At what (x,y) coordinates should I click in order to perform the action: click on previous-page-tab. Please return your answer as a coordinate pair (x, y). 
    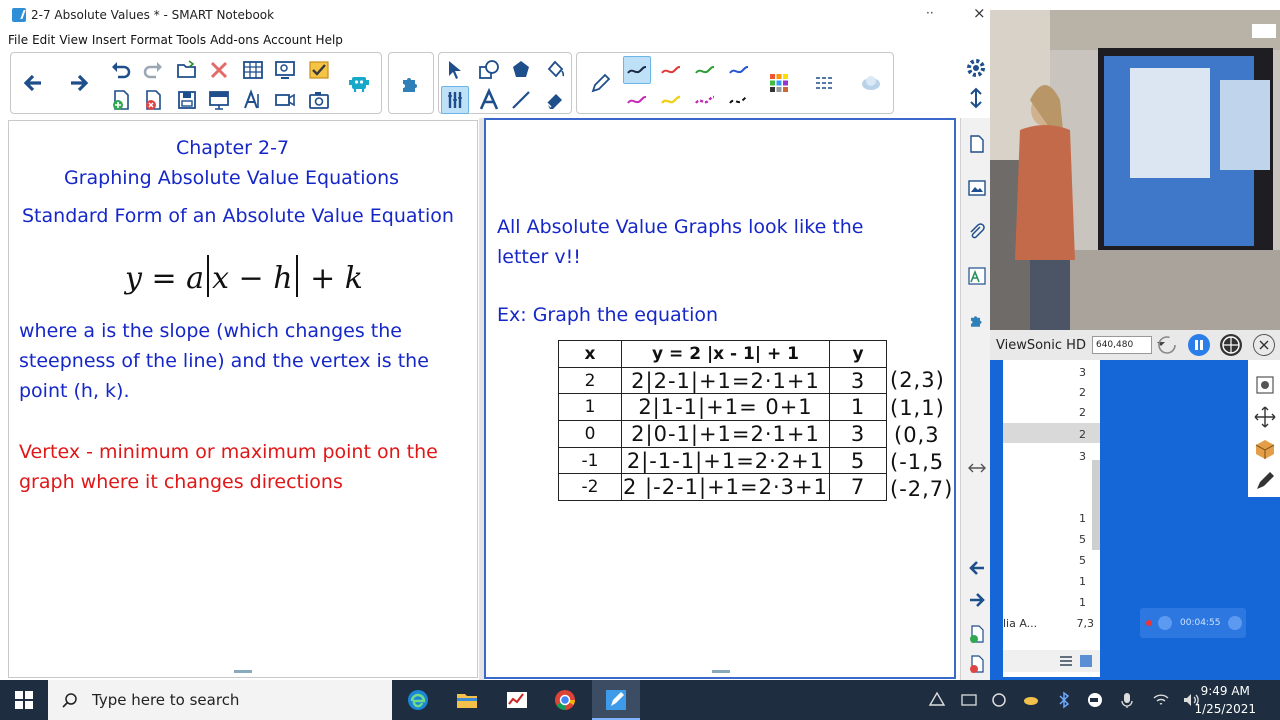
    Looking at the image, I should click on (977, 568).